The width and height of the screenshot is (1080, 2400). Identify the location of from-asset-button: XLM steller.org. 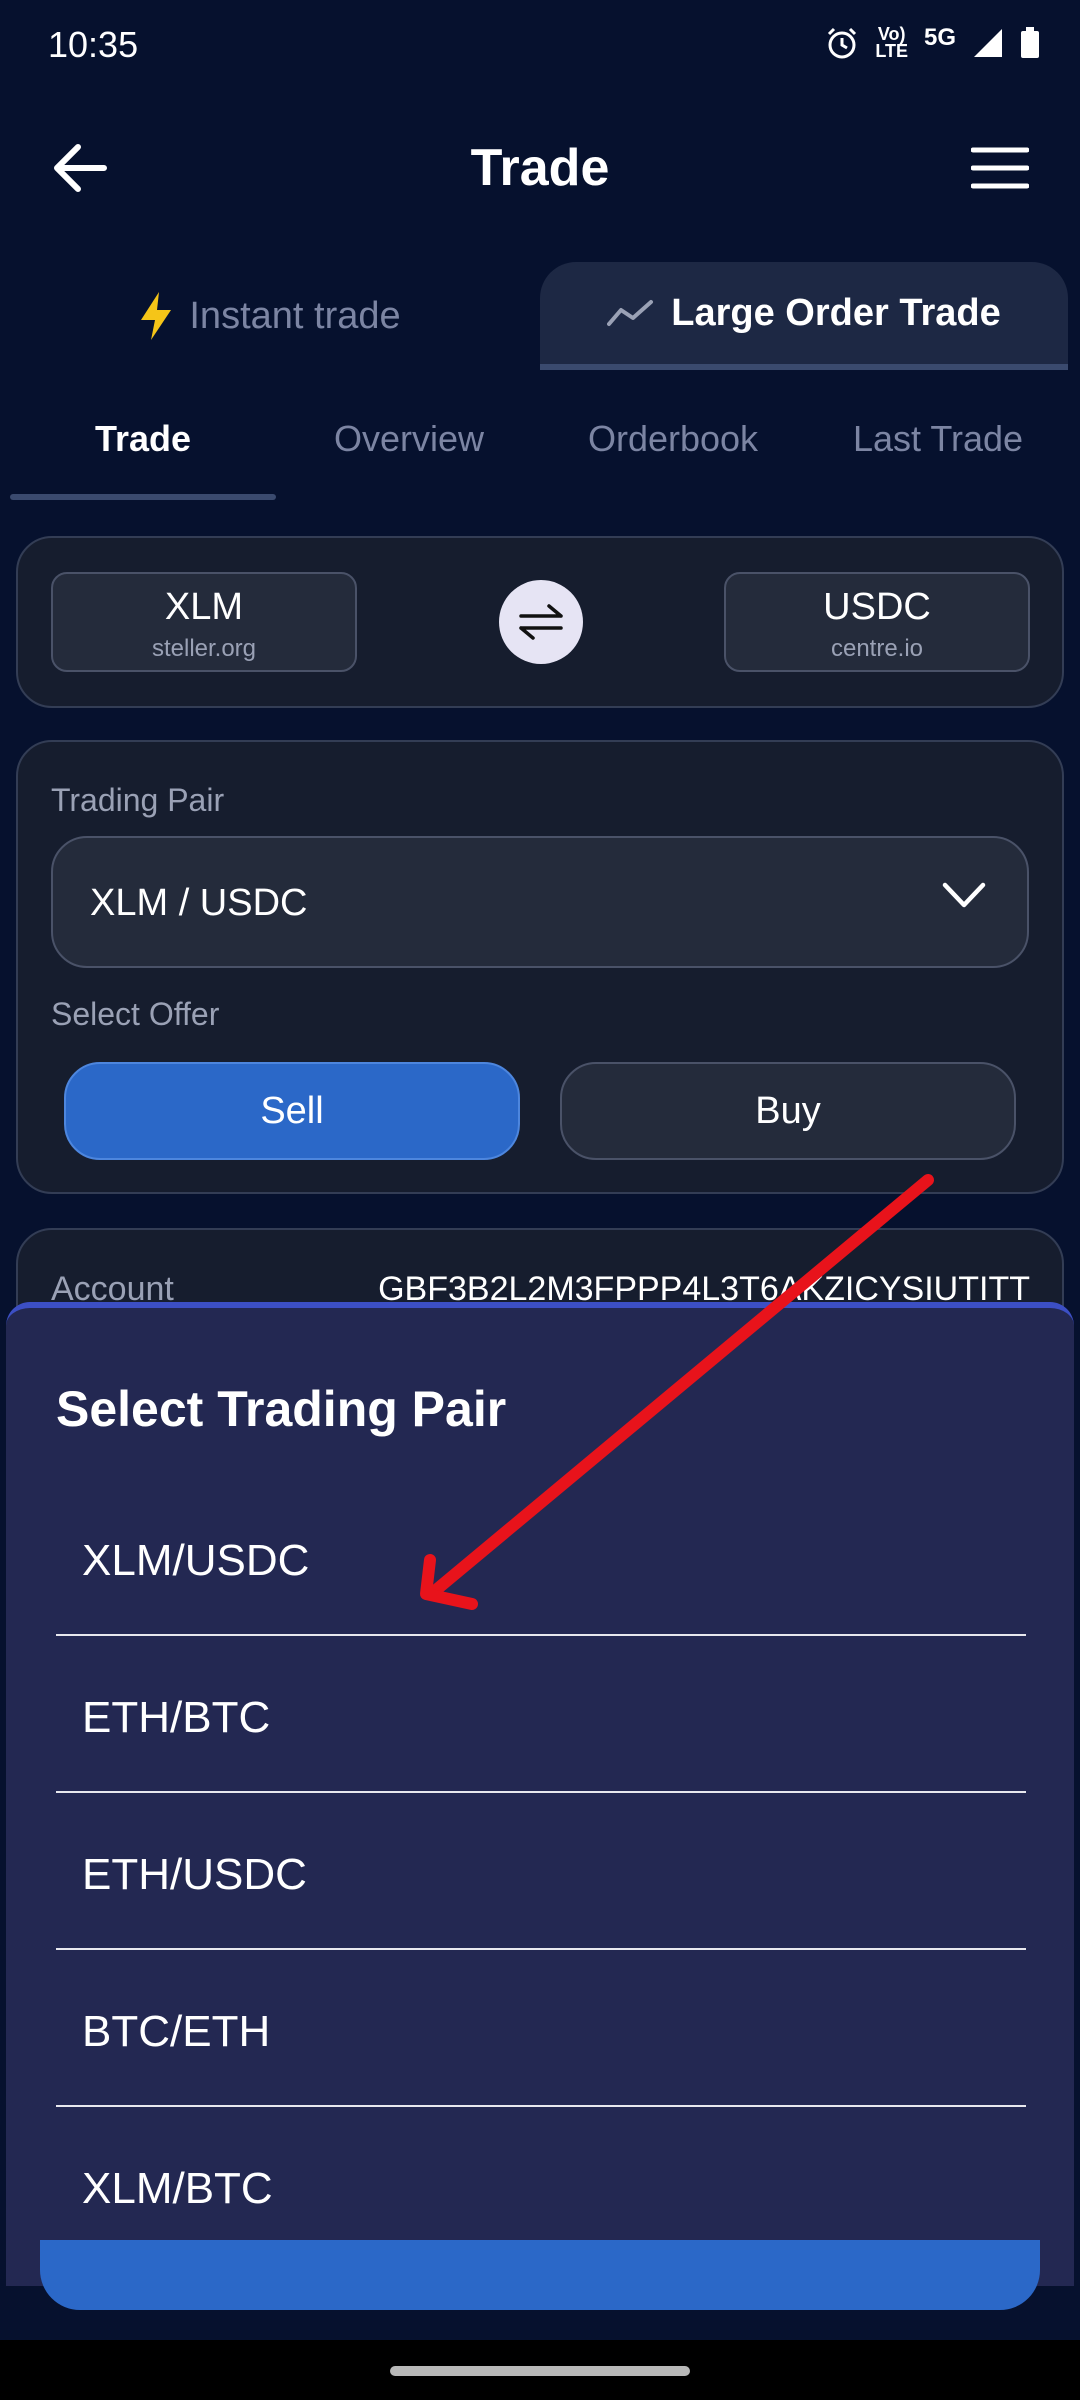
(204, 622).